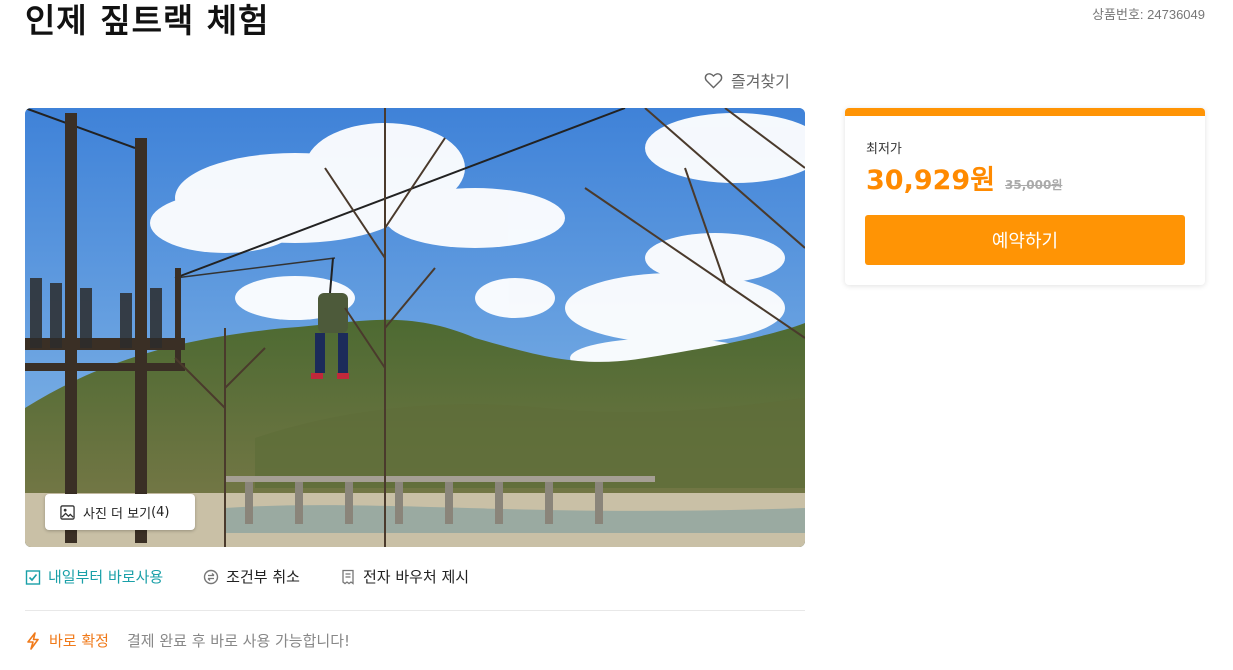  What do you see at coordinates (211, 576) in the screenshot?
I see `exchange-circle-icon` at bounding box center [211, 576].